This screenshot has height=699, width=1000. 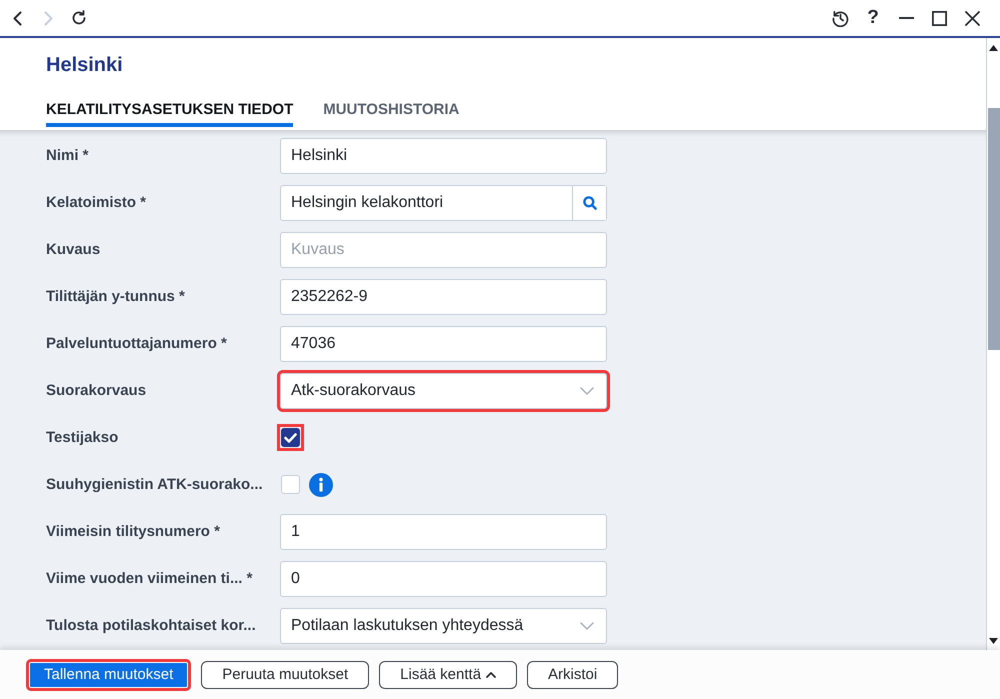 I want to click on field-label: Suorakorvaus, so click(x=97, y=390).